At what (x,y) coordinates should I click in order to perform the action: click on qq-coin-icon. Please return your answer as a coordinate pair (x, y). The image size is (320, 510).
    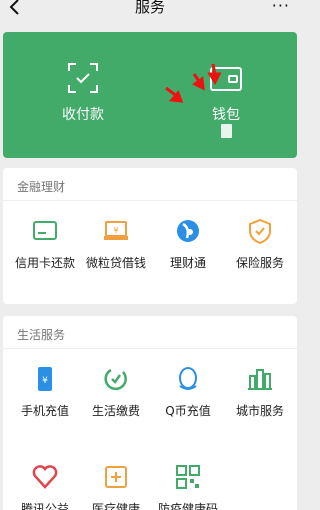
    Looking at the image, I should click on (188, 378).